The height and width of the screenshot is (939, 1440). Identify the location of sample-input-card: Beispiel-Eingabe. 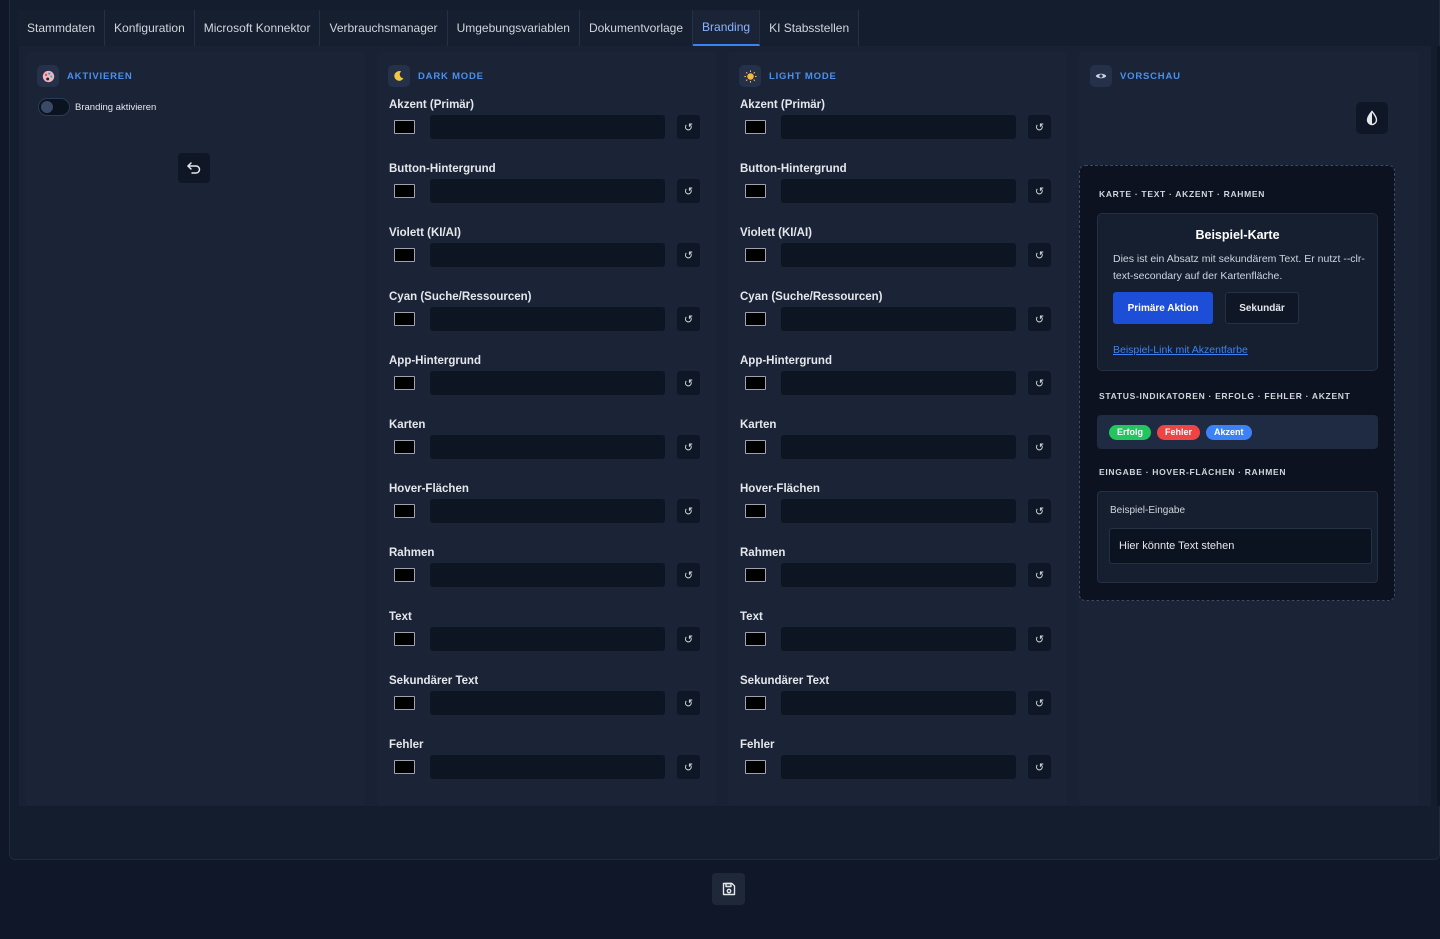
(1237, 537).